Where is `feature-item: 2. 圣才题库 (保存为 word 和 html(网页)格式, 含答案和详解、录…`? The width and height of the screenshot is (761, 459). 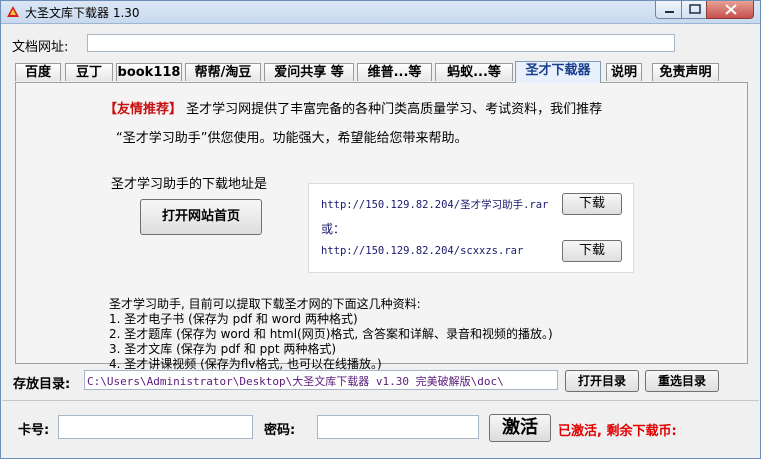 feature-item: 2. 圣才题库 (保存为 word 和 html(网页)格式, 含答案和详解、录… is located at coordinates (331, 334).